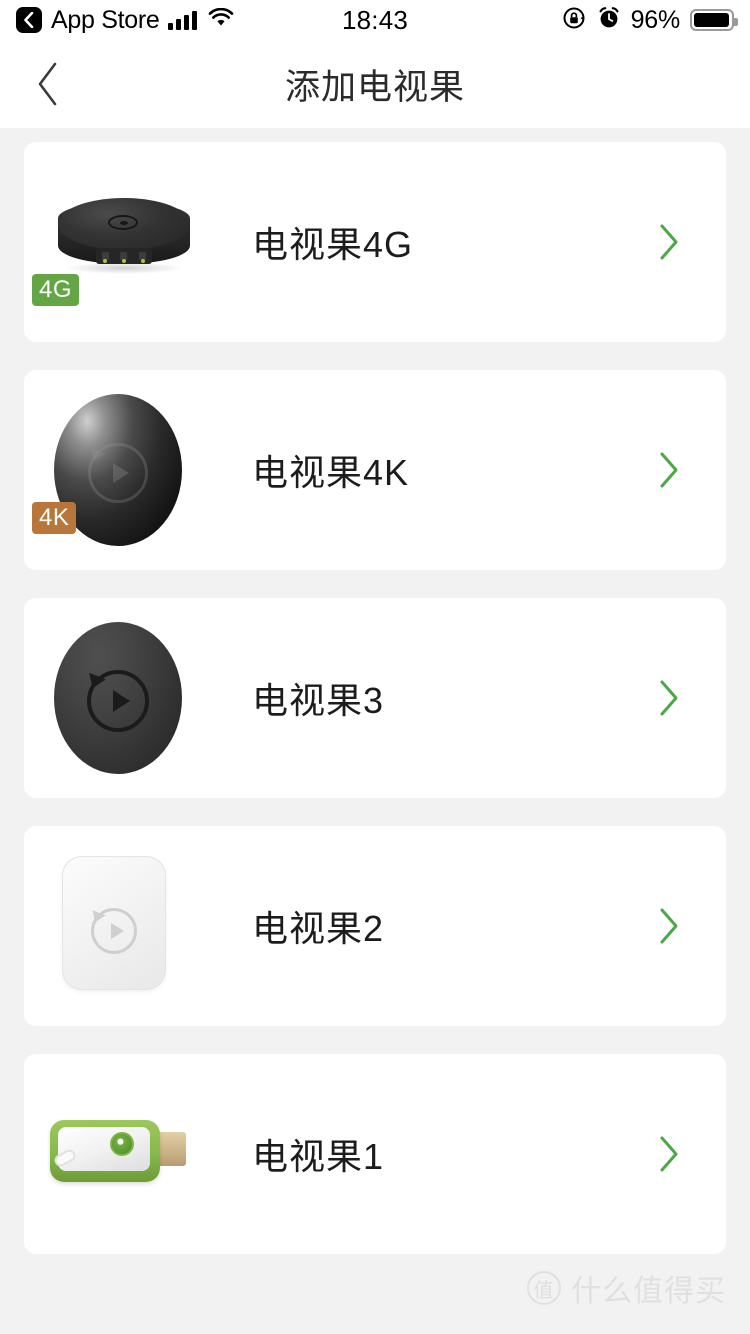 Image resolution: width=750 pixels, height=1334 pixels. I want to click on list-item: 4K 电视果4K, so click(375, 470).